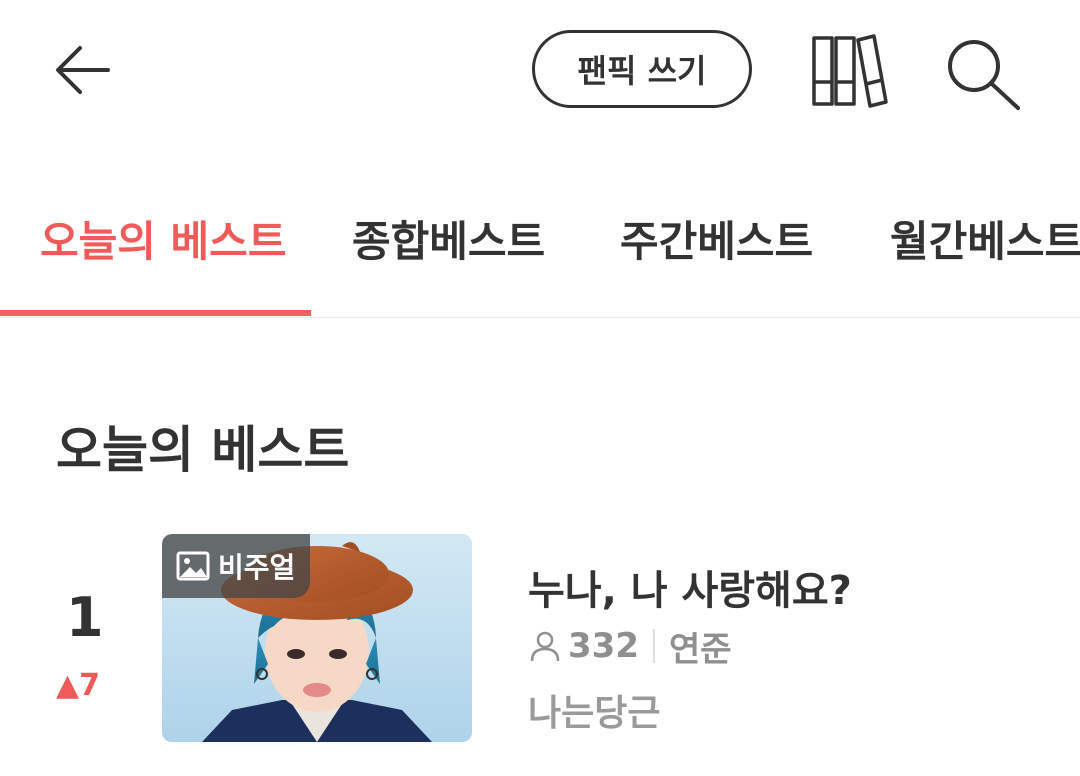  What do you see at coordinates (716, 238) in the screenshot?
I see `tab-weekly-best: 주간베스트` at bounding box center [716, 238].